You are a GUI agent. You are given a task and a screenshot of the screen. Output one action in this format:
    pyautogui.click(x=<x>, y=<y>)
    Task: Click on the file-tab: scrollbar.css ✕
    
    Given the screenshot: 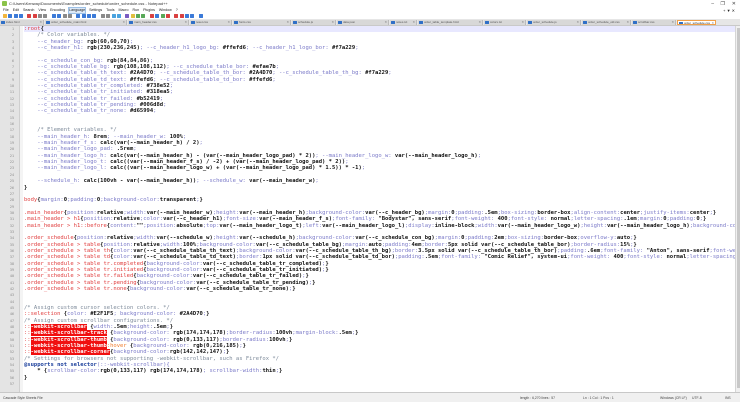 What is the action you would take?
    pyautogui.click(x=654, y=22)
    